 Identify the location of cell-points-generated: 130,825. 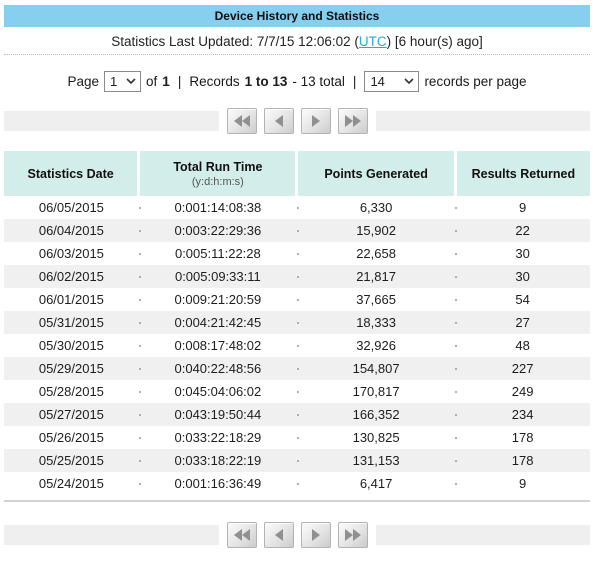
(376, 437).